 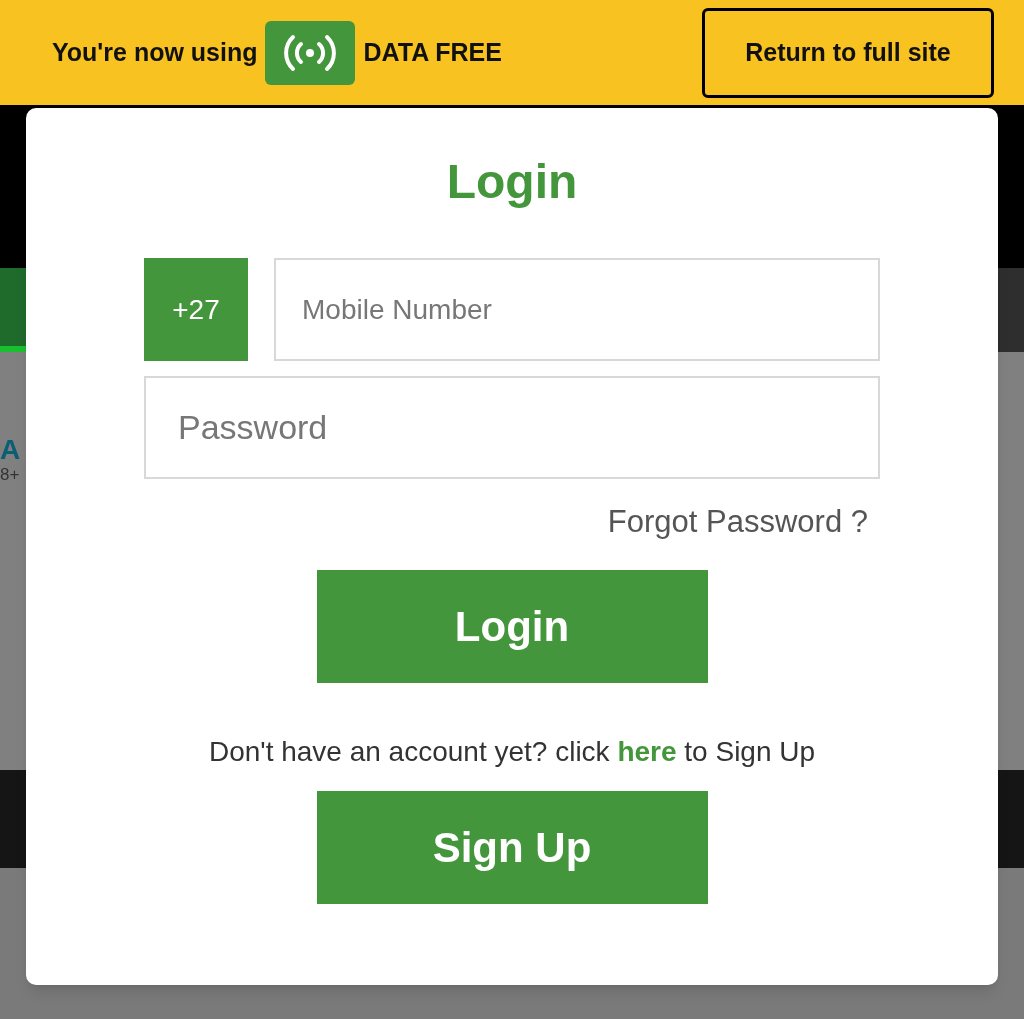 I want to click on login-button: Login, so click(x=512, y=626).